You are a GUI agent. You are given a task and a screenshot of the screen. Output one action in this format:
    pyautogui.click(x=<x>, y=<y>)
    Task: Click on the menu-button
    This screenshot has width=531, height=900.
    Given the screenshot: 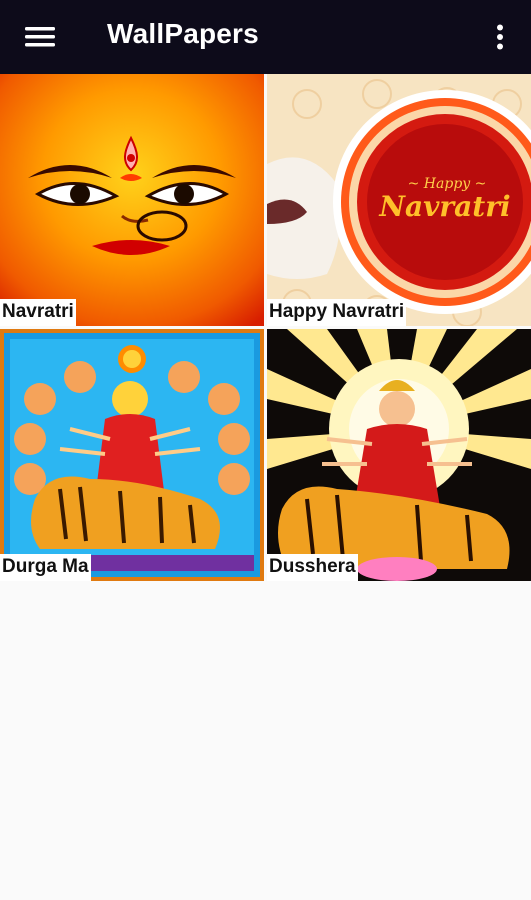 What is the action you would take?
    pyautogui.click(x=40, y=37)
    